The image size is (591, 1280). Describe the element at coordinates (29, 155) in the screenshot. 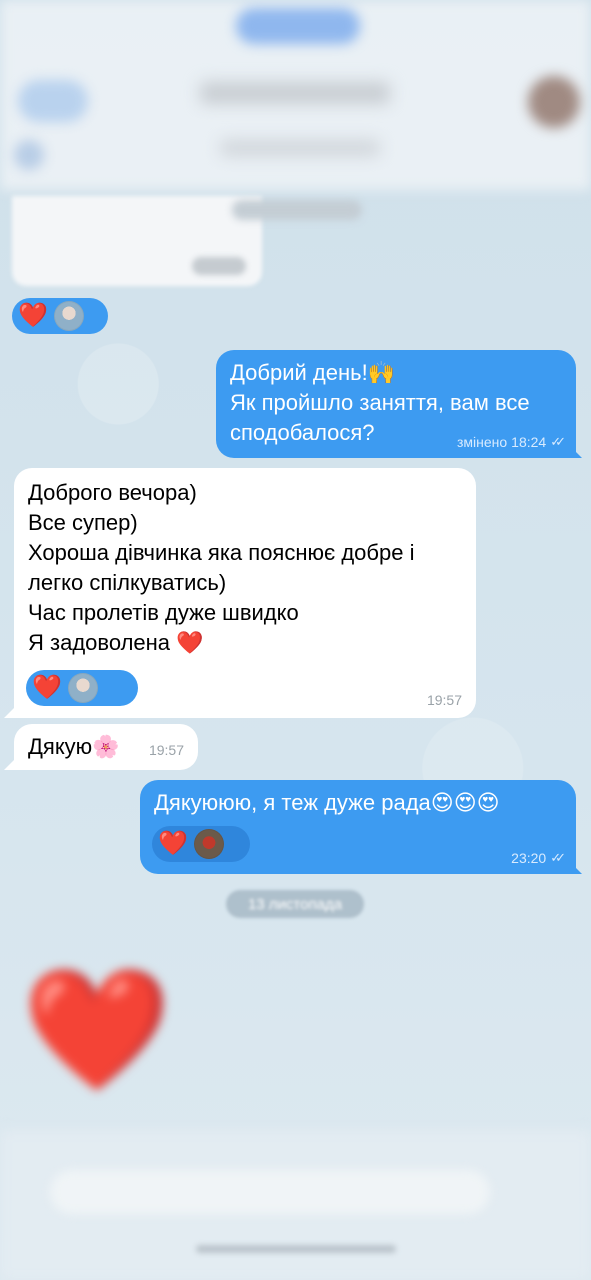

I see `pinned-icon` at that location.